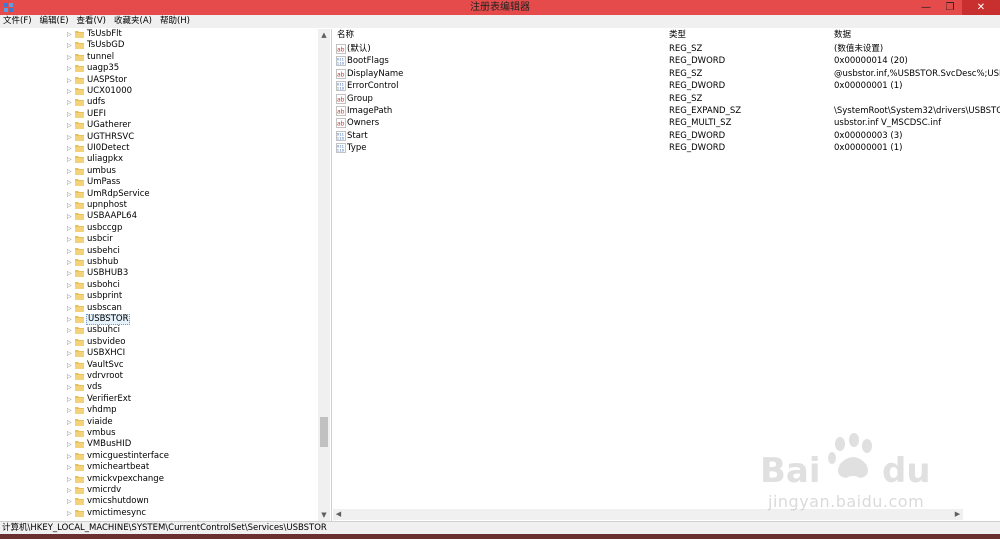  I want to click on tree-item: ▷ vhdmp, so click(159, 410).